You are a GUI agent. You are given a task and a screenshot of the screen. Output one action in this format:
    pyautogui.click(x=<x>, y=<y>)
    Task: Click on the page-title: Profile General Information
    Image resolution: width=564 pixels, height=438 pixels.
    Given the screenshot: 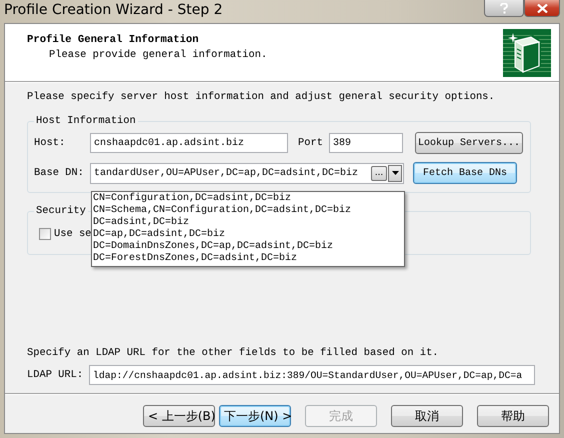 What is the action you would take?
    pyautogui.click(x=113, y=40)
    